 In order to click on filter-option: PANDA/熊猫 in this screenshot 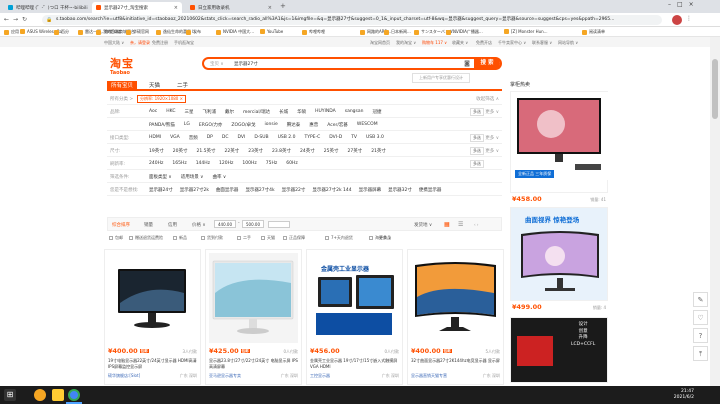, I will do `click(162, 125)`.